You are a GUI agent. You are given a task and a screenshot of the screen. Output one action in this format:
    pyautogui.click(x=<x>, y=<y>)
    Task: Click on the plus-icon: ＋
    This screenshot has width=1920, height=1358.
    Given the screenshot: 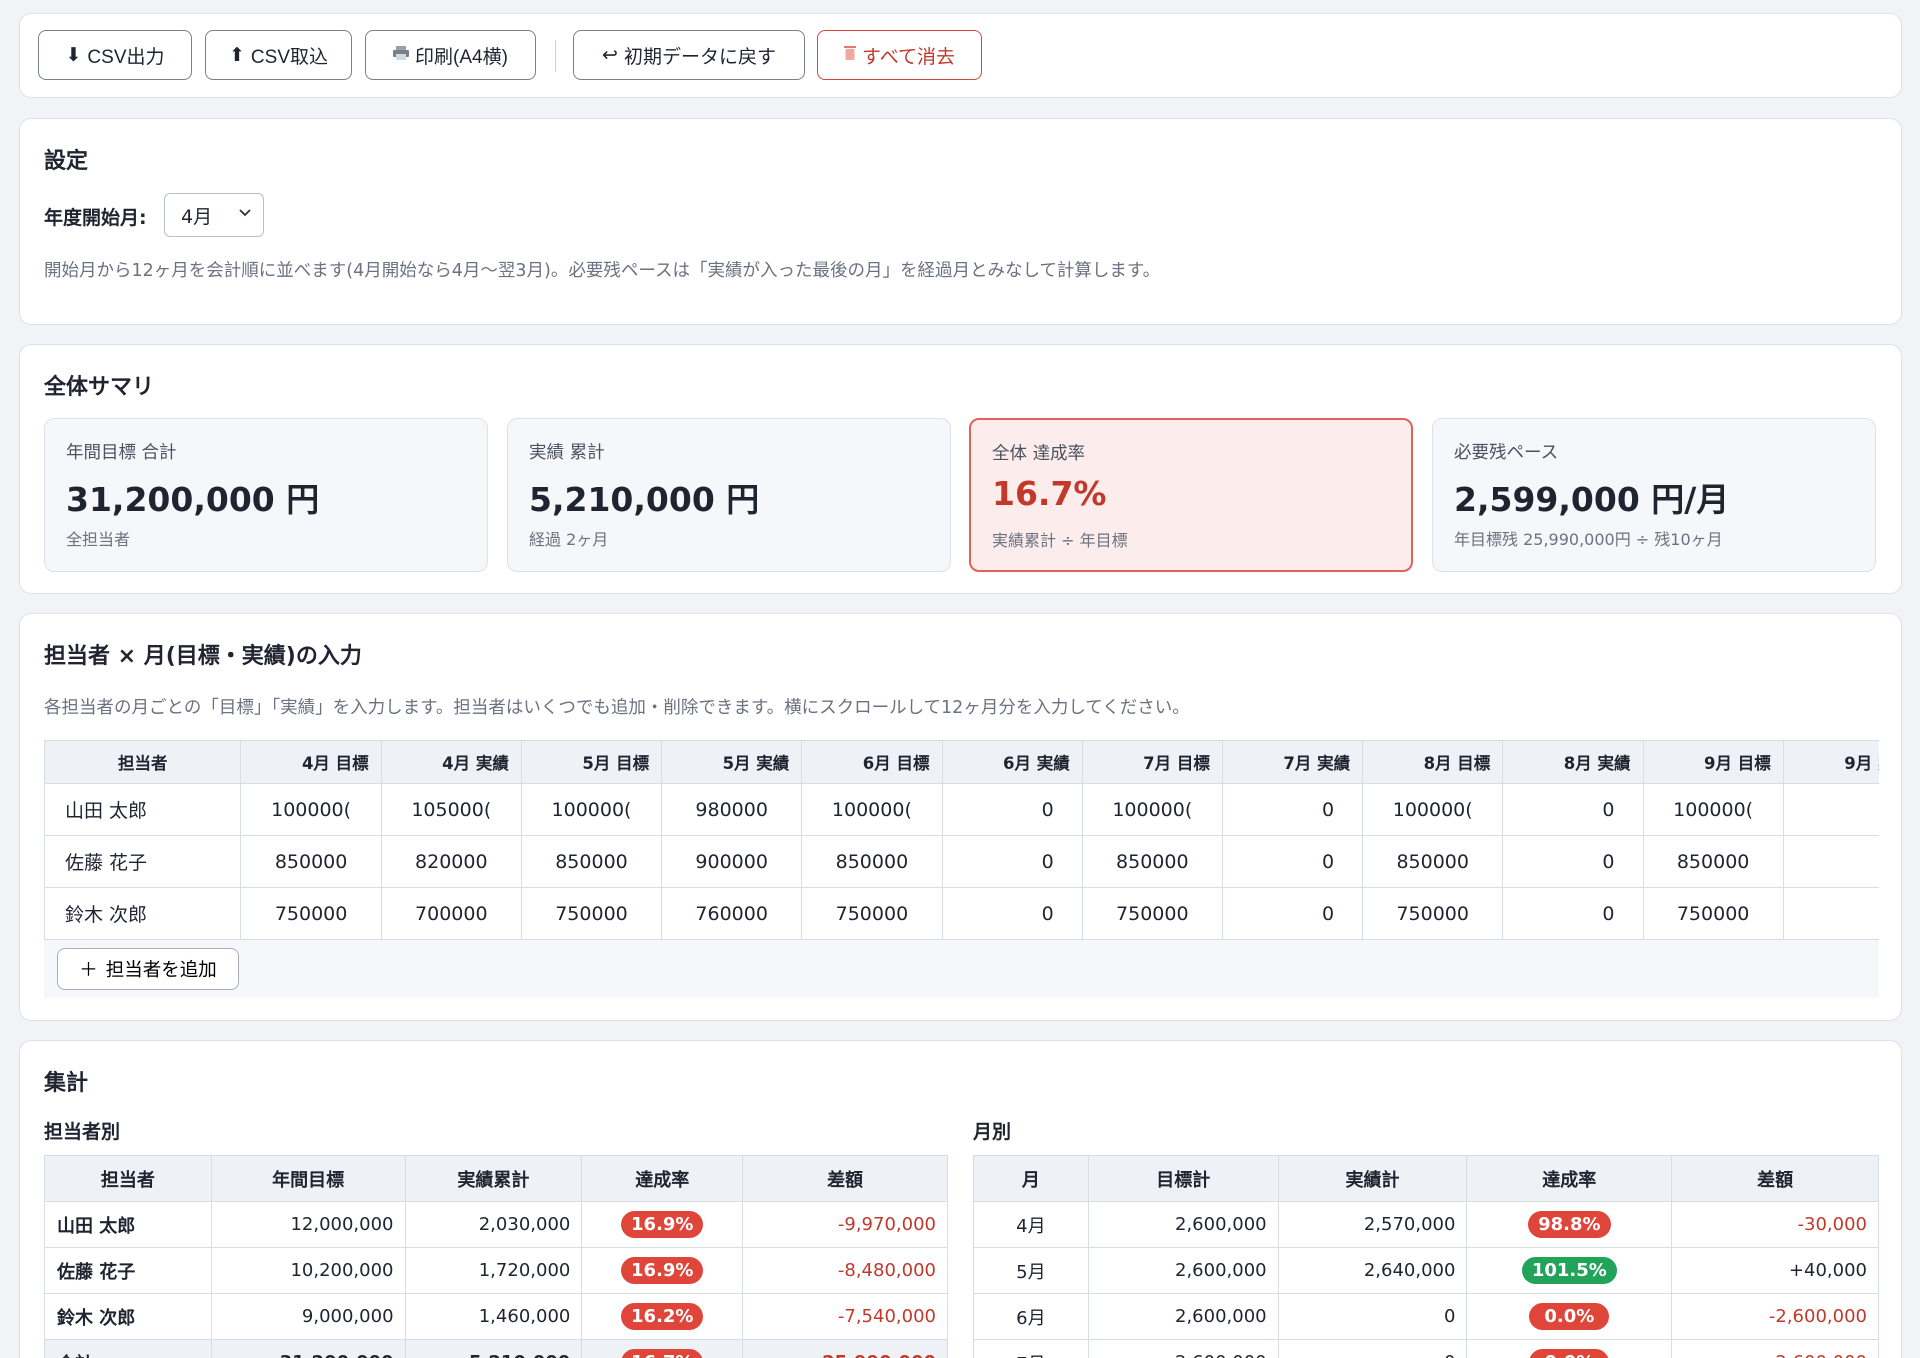 What is the action you would take?
    pyautogui.click(x=88, y=969)
    